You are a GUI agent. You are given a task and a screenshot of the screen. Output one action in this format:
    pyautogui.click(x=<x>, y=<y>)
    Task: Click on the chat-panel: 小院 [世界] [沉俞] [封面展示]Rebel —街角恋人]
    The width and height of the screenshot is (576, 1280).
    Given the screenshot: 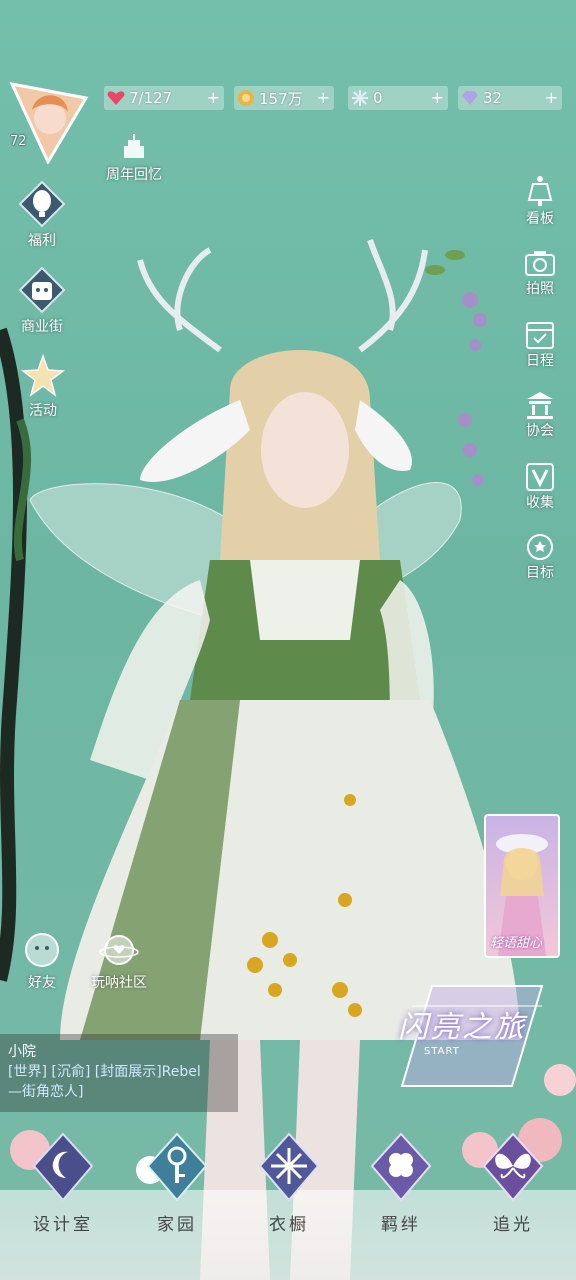 What is the action you would take?
    pyautogui.click(x=119, y=1073)
    